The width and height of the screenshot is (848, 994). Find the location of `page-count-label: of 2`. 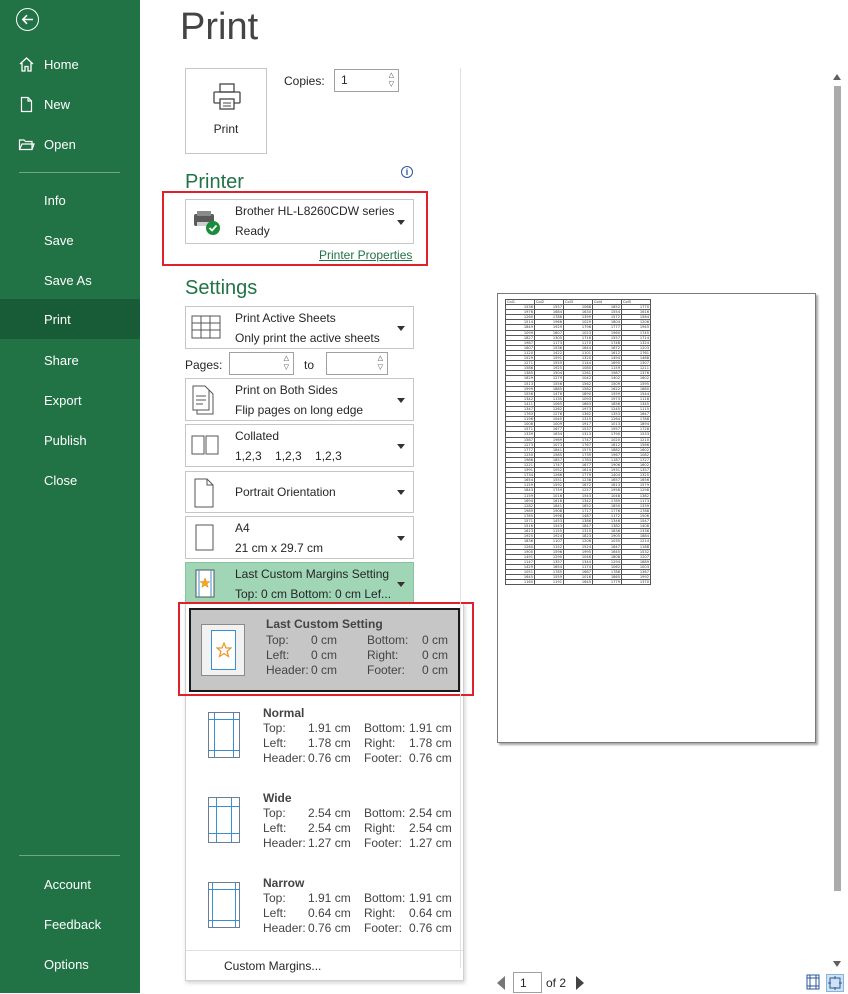

page-count-label: of 2 is located at coordinates (556, 983).